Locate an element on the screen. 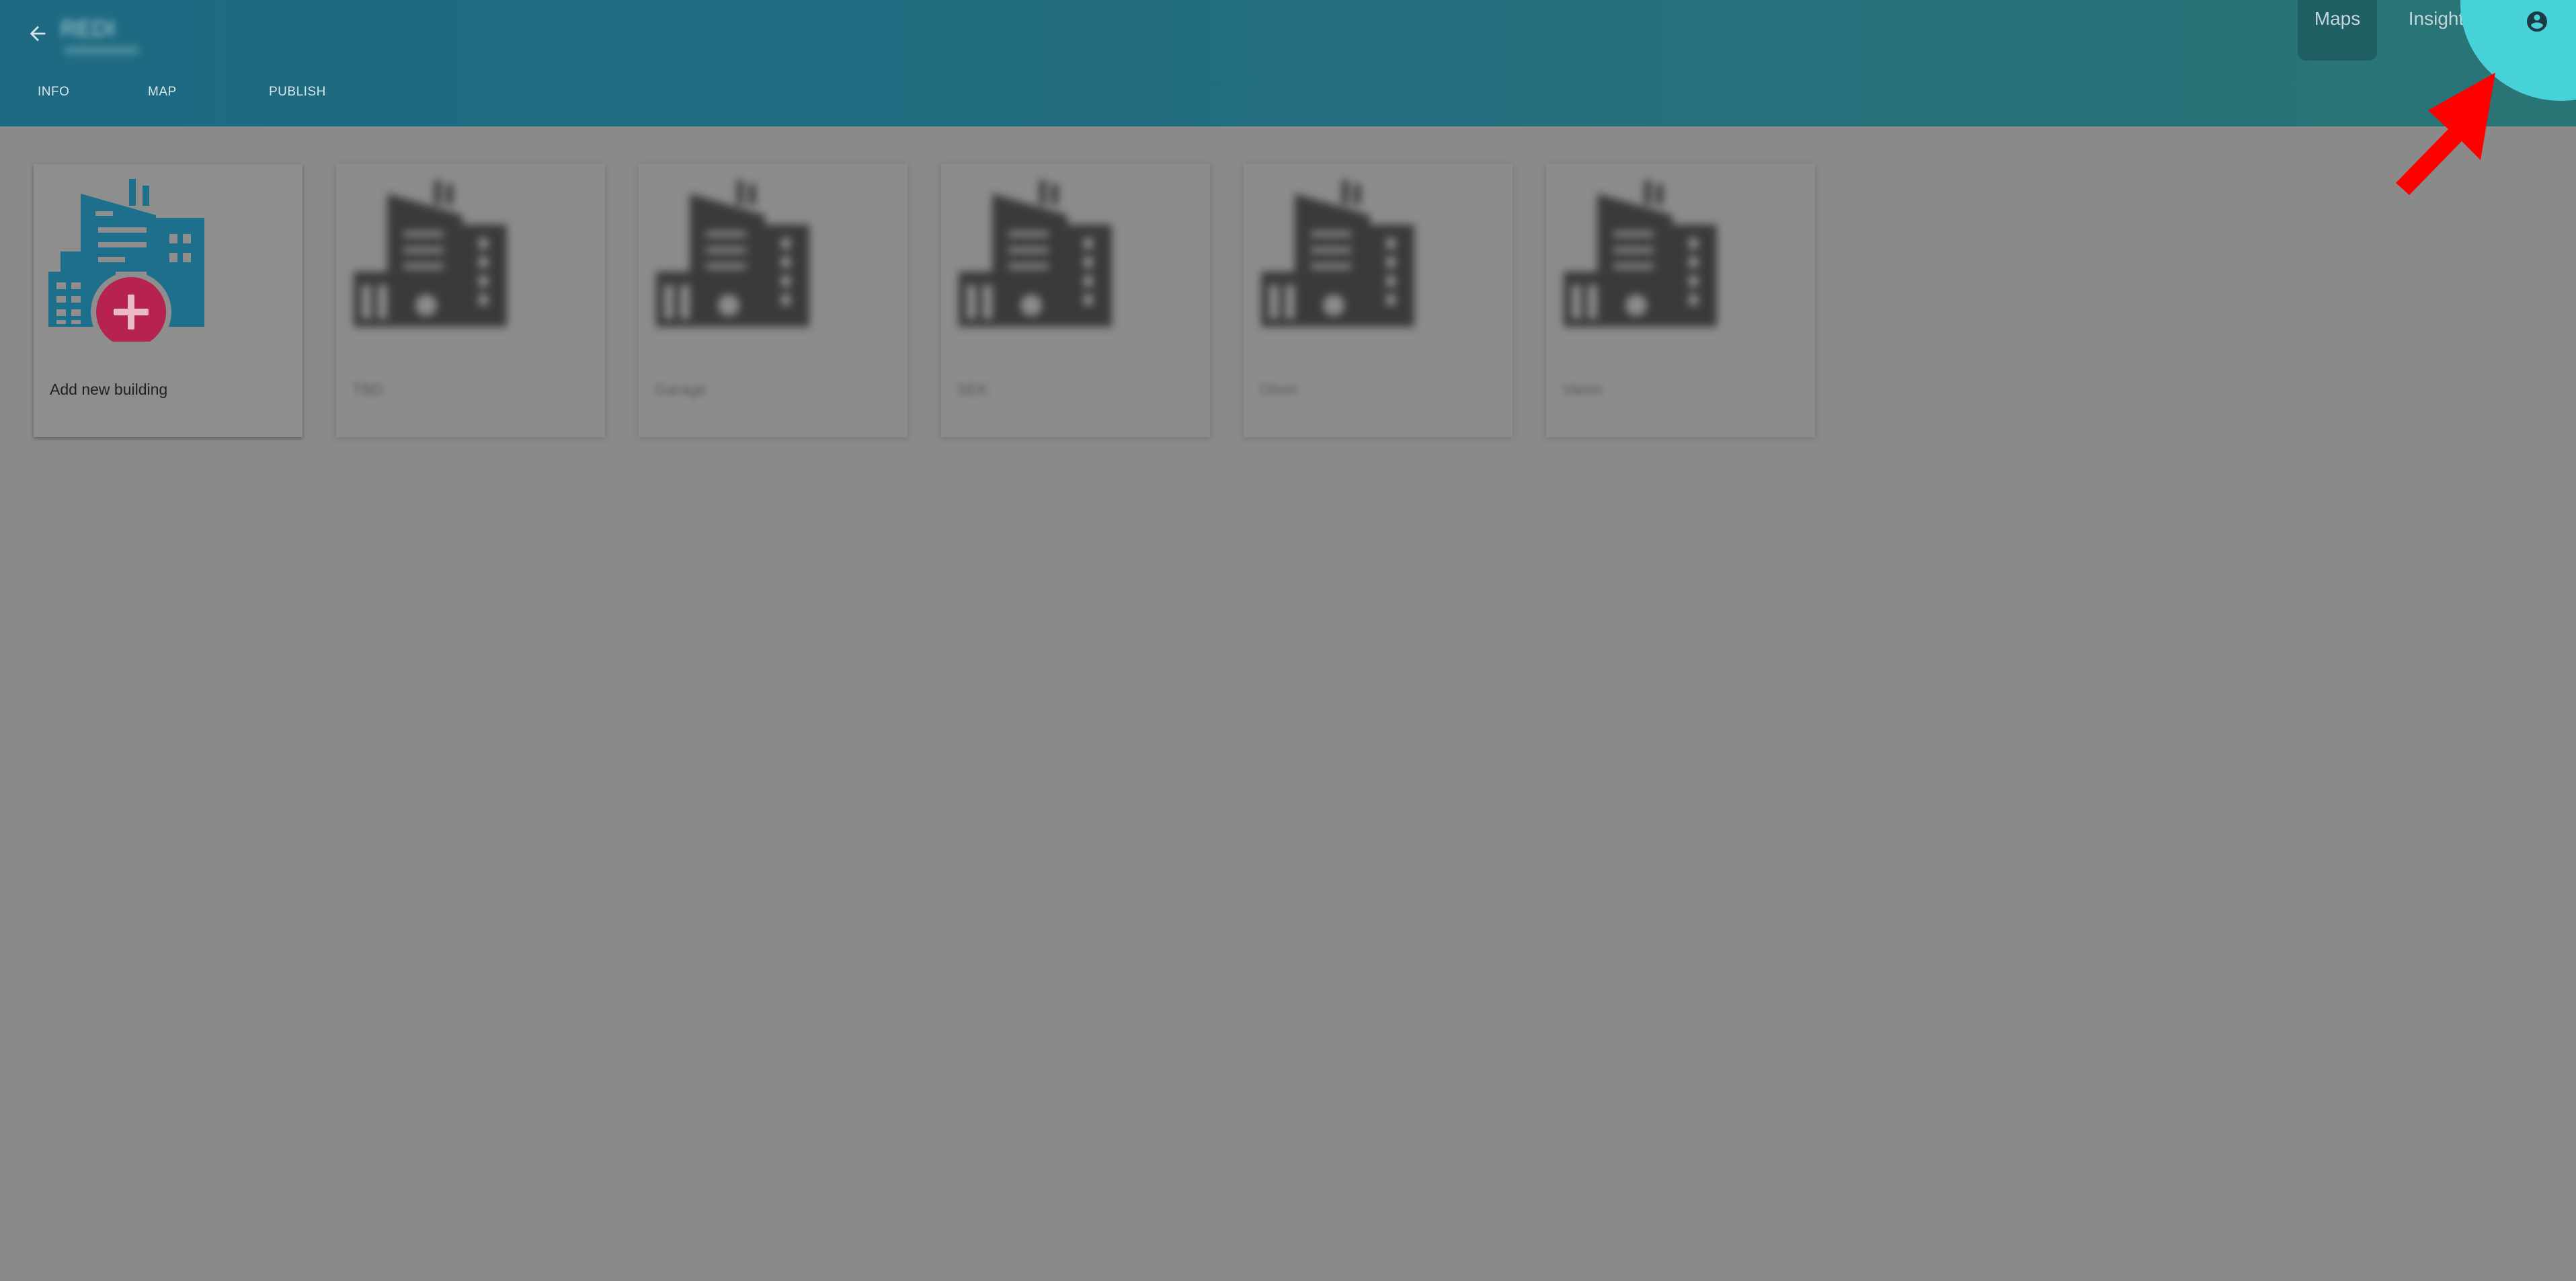 This screenshot has height=1281, width=2576. pointer-arrow-icon is located at coordinates (2445, 134).